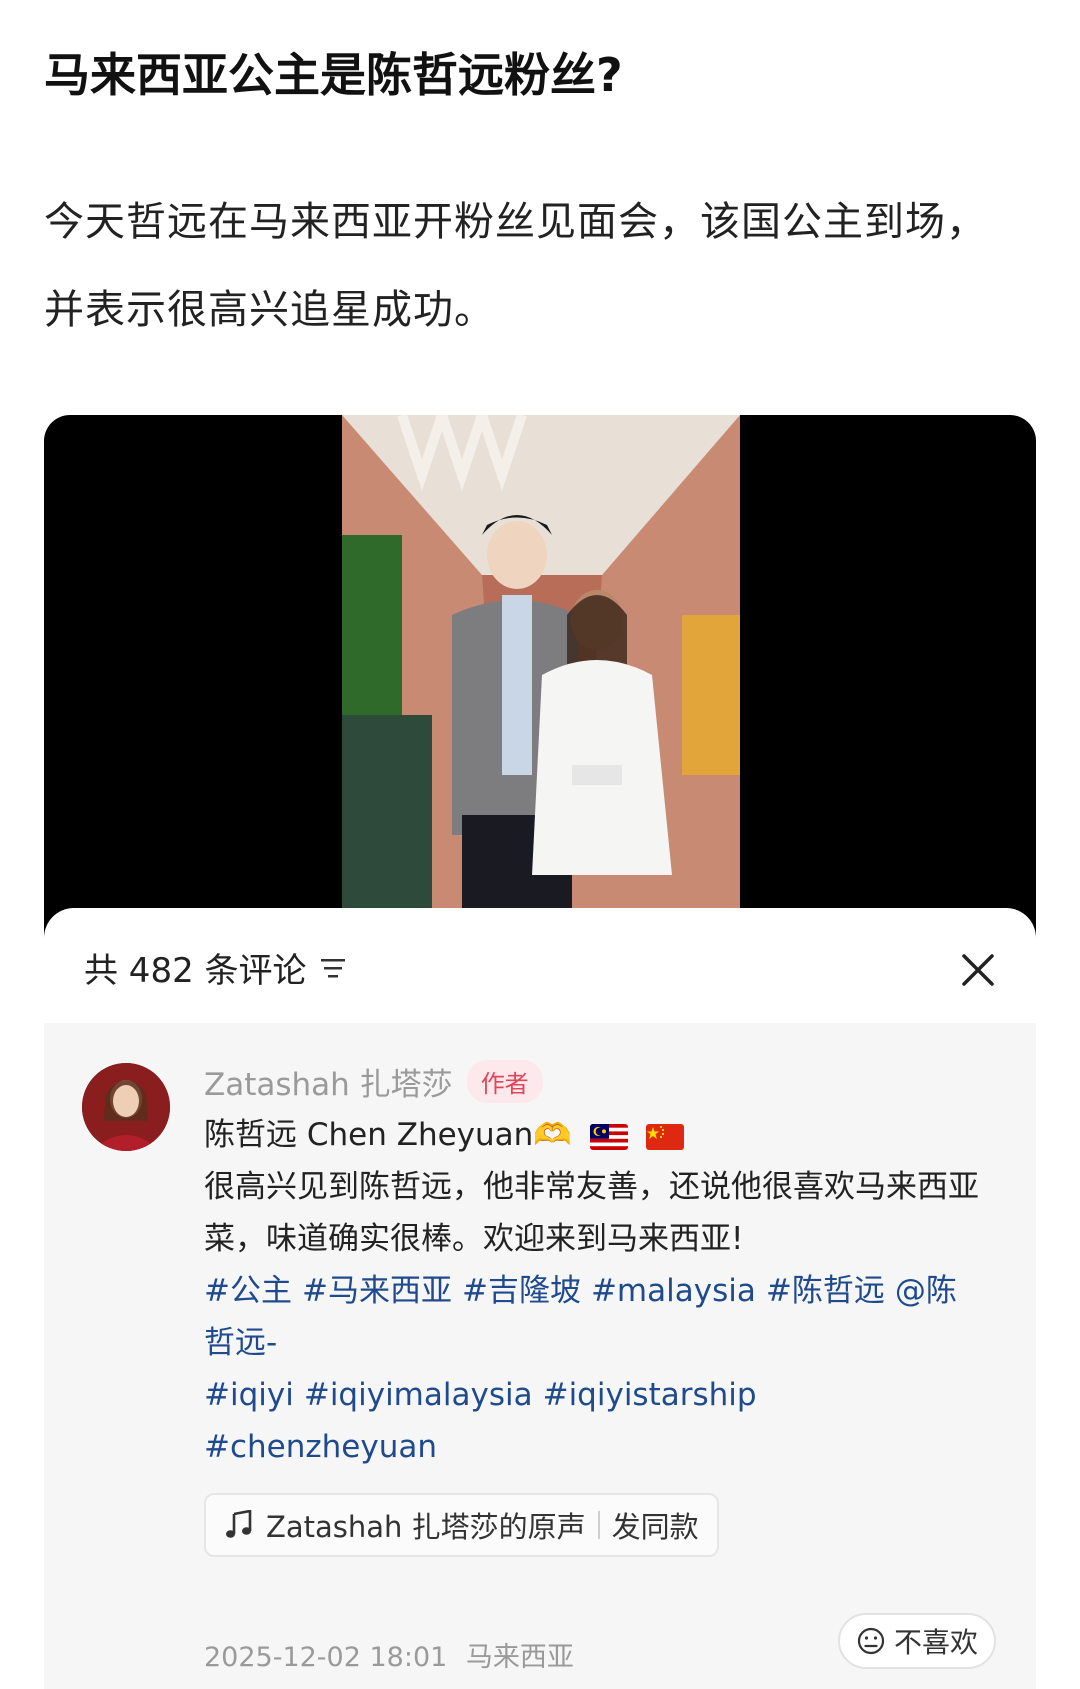 The width and height of the screenshot is (1080, 1689). Describe the element at coordinates (540, 963) in the screenshot. I see `comments-header: 共 482 条评论` at that location.